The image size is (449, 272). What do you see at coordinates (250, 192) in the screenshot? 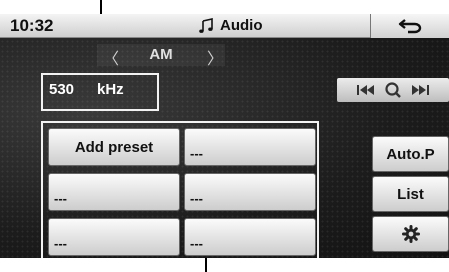
I see `preset-button-4: ---` at bounding box center [250, 192].